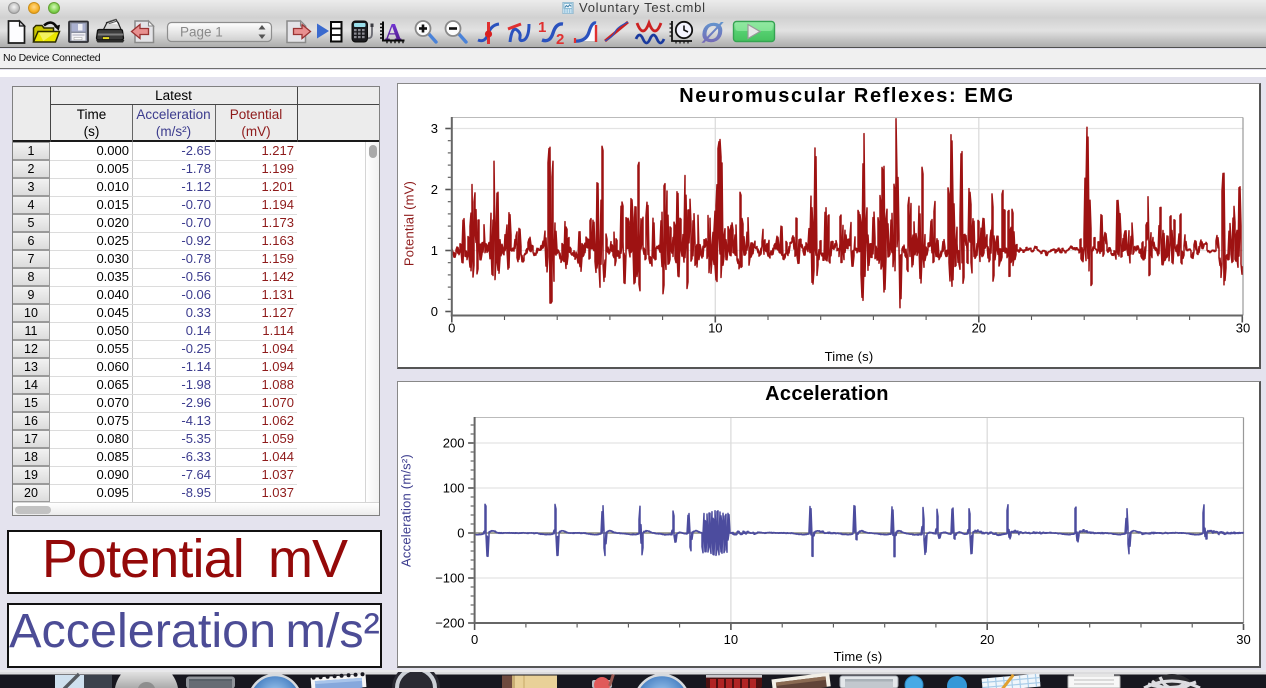 The width and height of the screenshot is (1266, 688). What do you see at coordinates (201, 32) in the screenshot?
I see `svg-text: Page 1` at bounding box center [201, 32].